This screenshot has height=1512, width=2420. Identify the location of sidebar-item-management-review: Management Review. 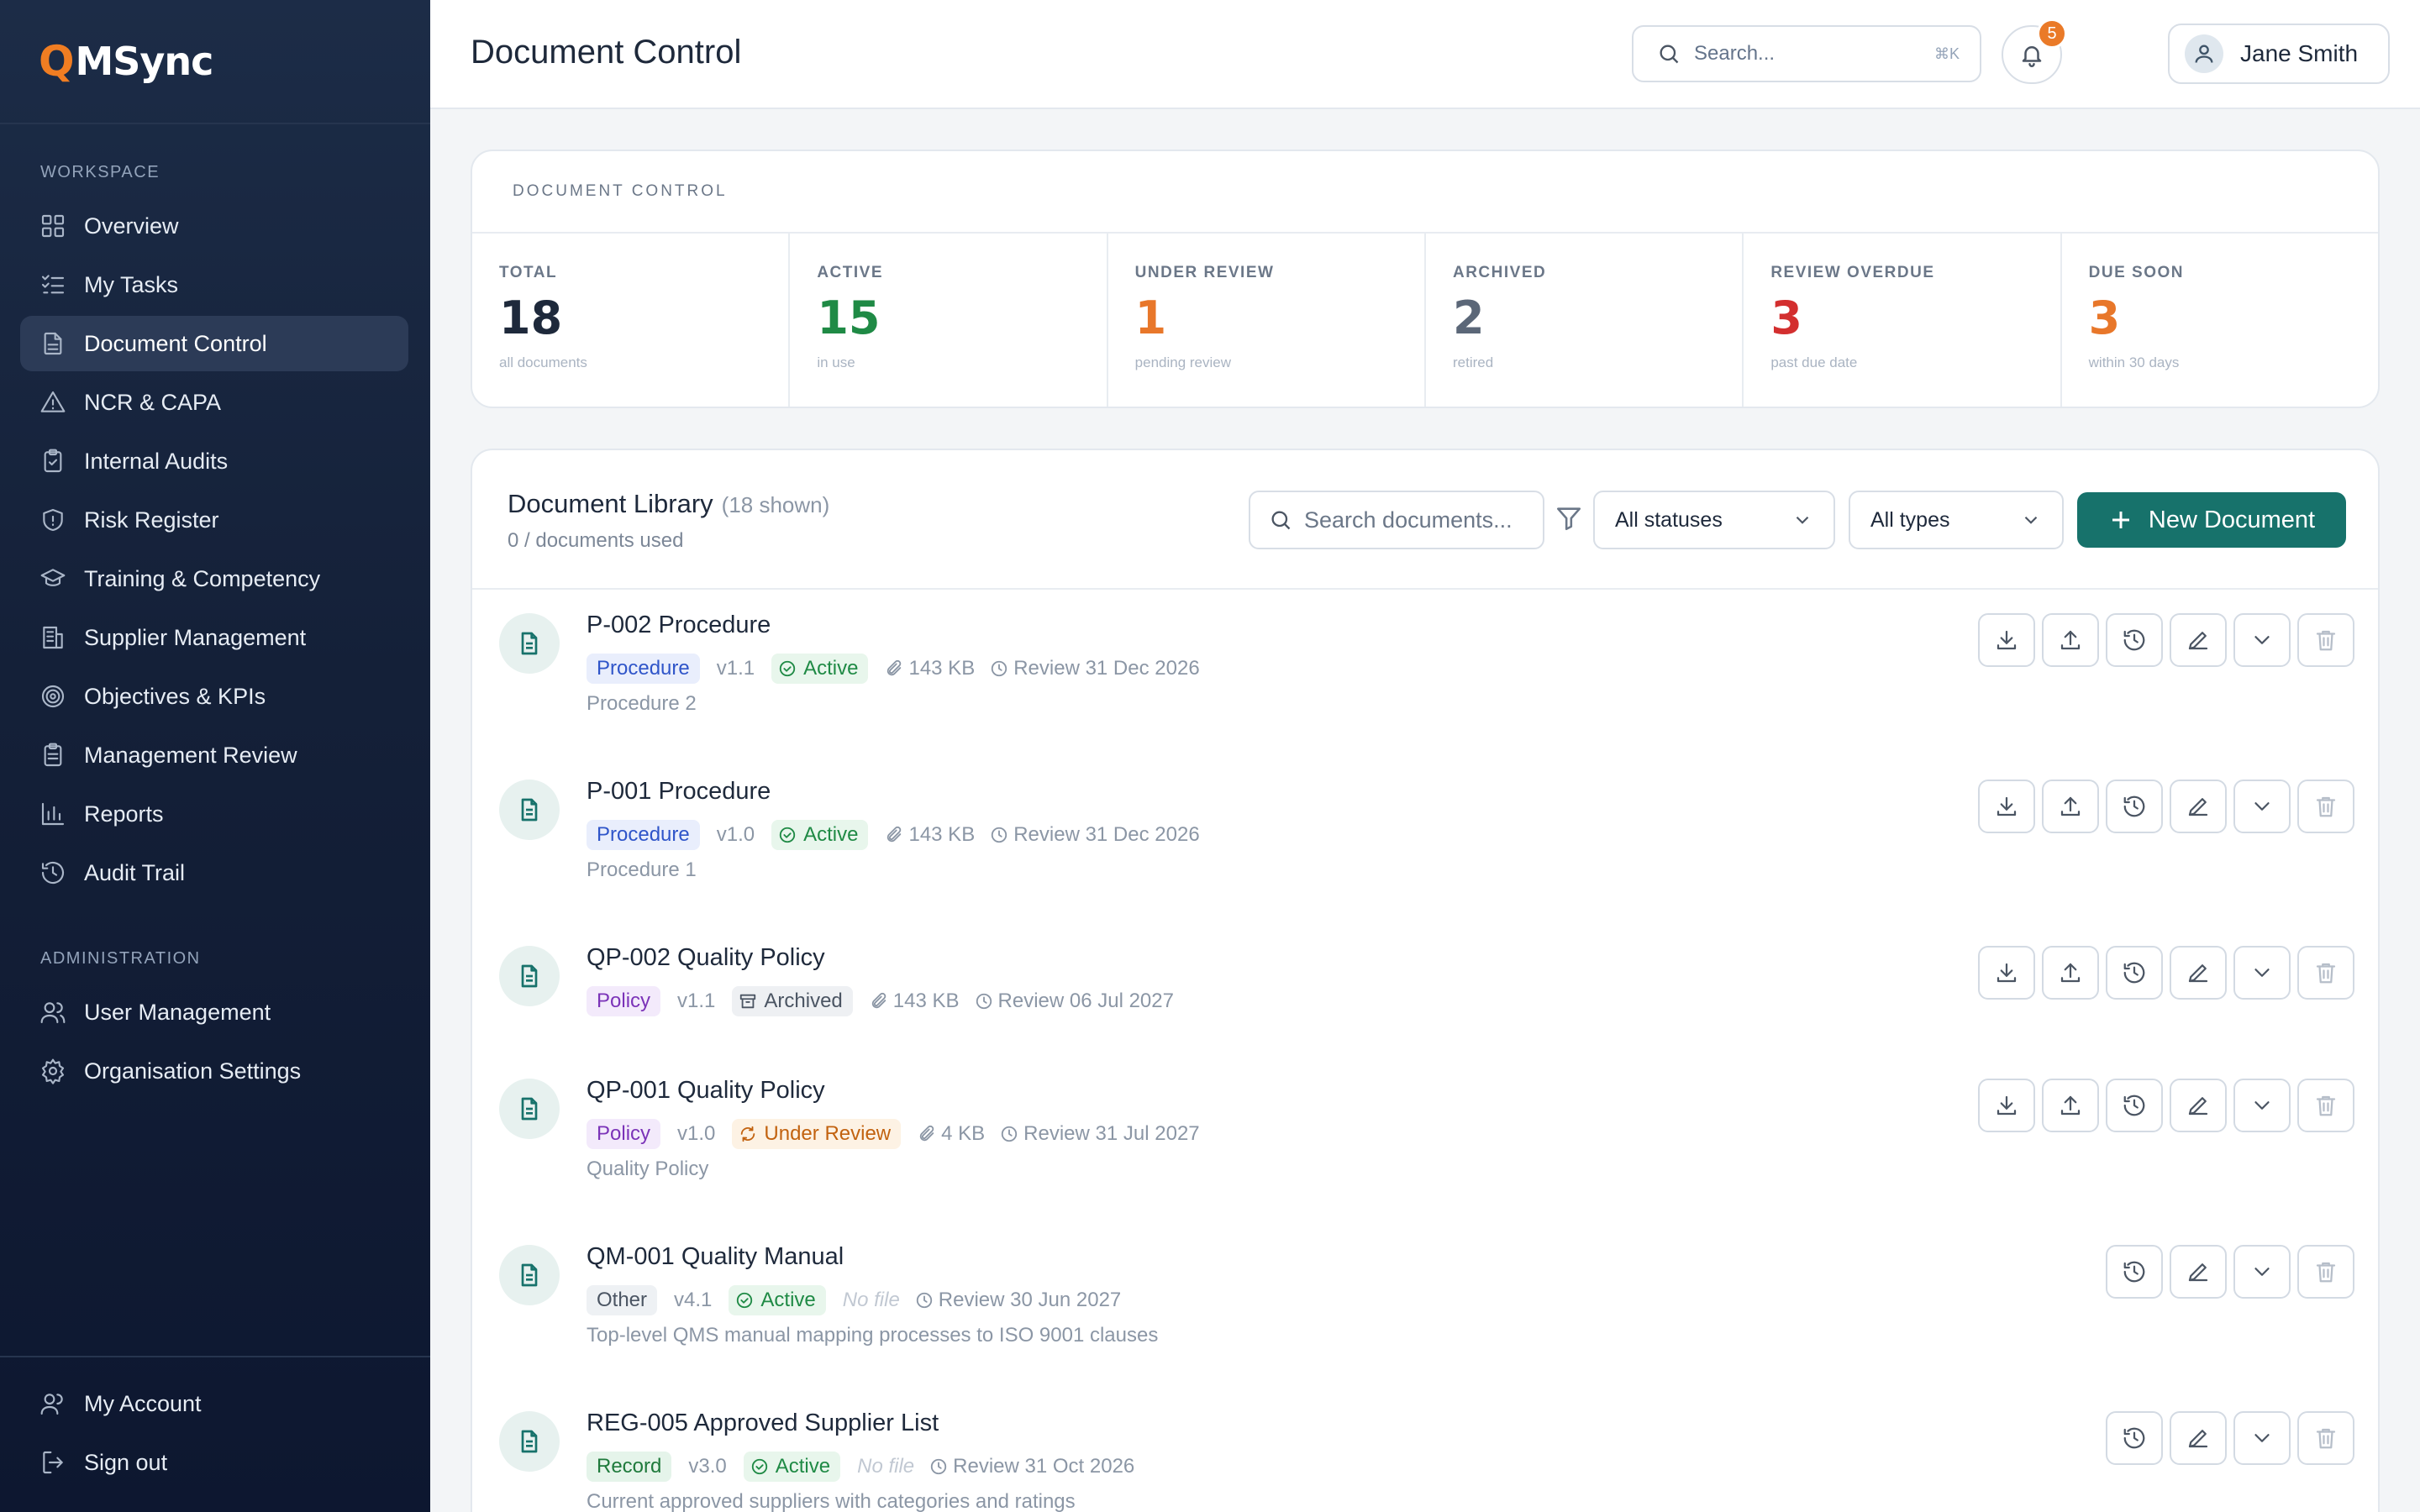
(214, 755).